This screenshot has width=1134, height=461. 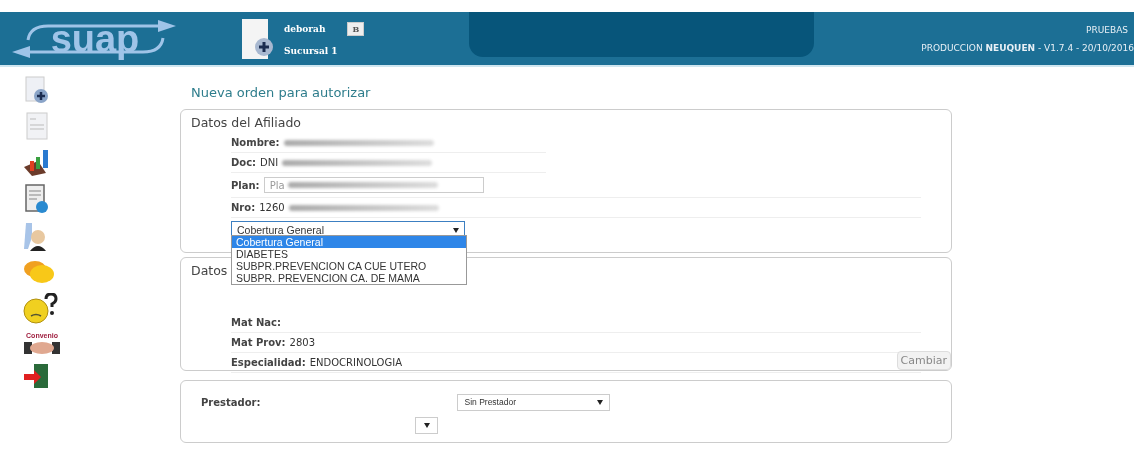 What do you see at coordinates (258, 342) in the screenshot?
I see `field-label: Mat Prov:` at bounding box center [258, 342].